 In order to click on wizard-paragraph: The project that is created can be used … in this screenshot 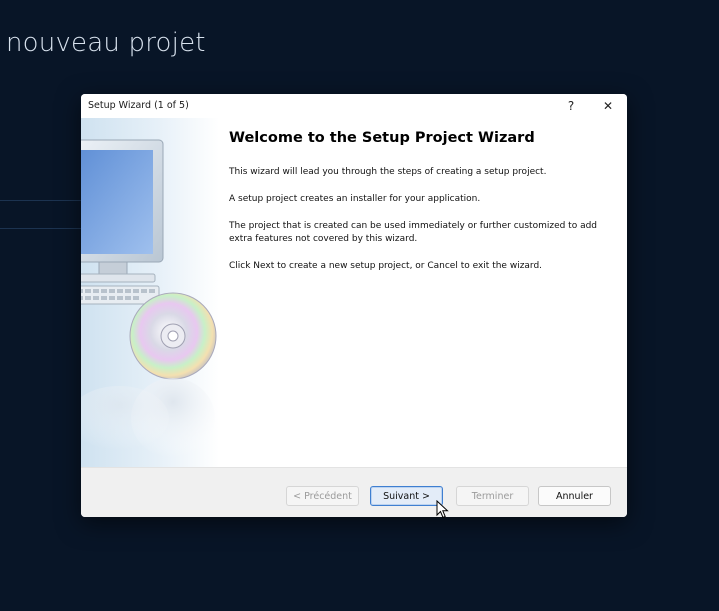, I will do `click(413, 232)`.